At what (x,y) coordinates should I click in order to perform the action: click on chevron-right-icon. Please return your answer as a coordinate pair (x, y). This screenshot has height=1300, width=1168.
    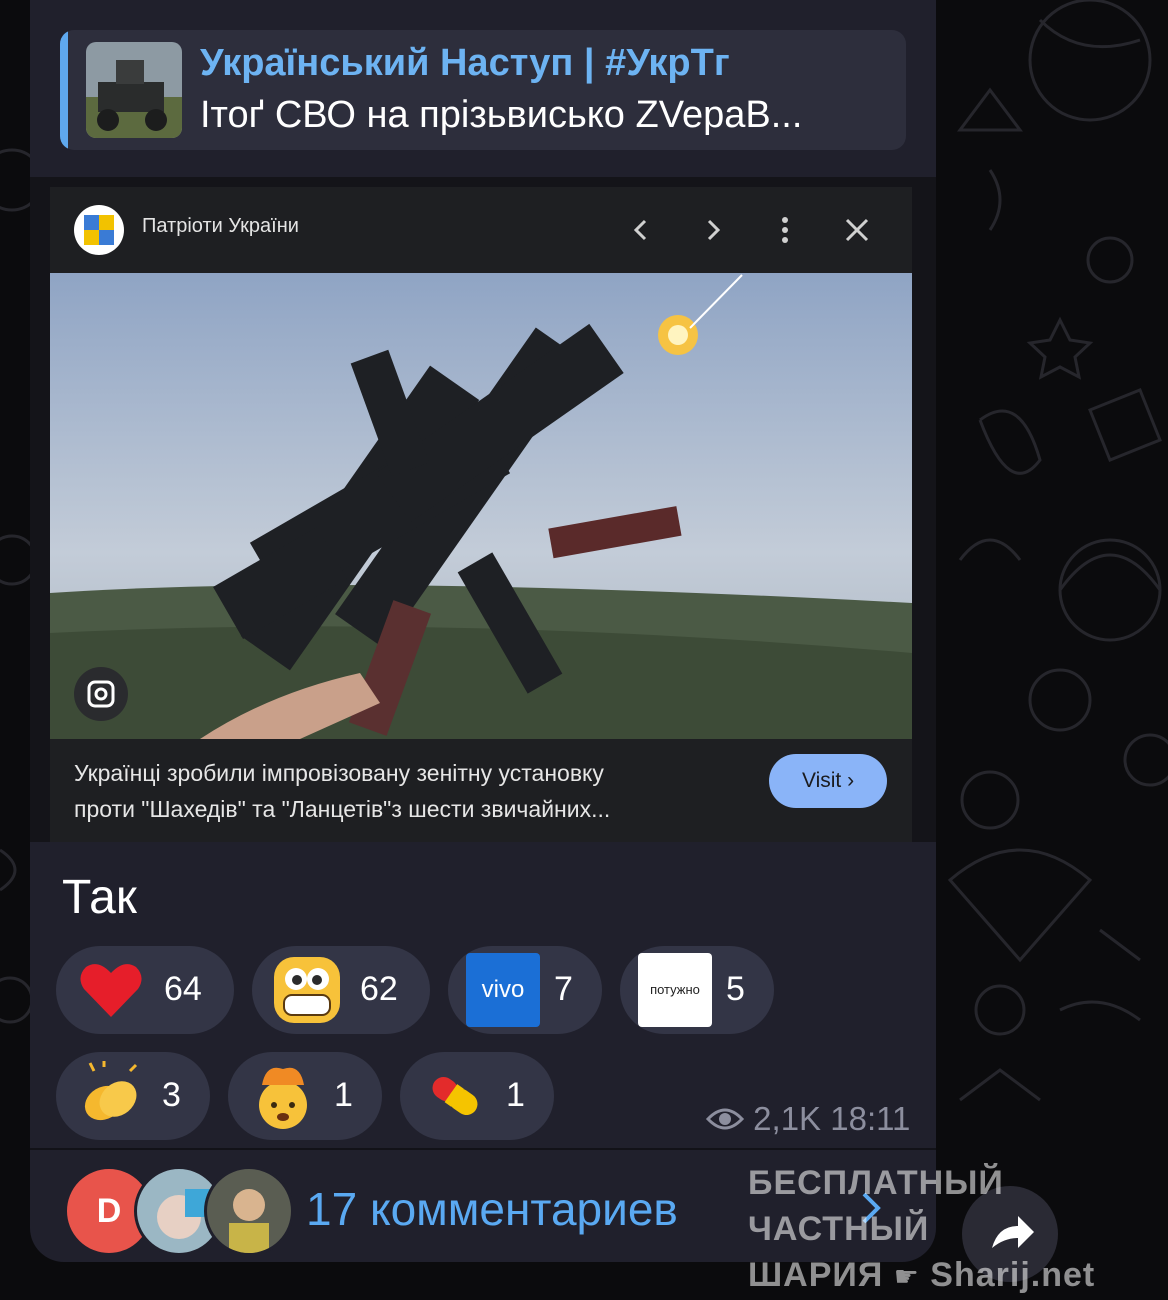
    Looking at the image, I should click on (713, 230).